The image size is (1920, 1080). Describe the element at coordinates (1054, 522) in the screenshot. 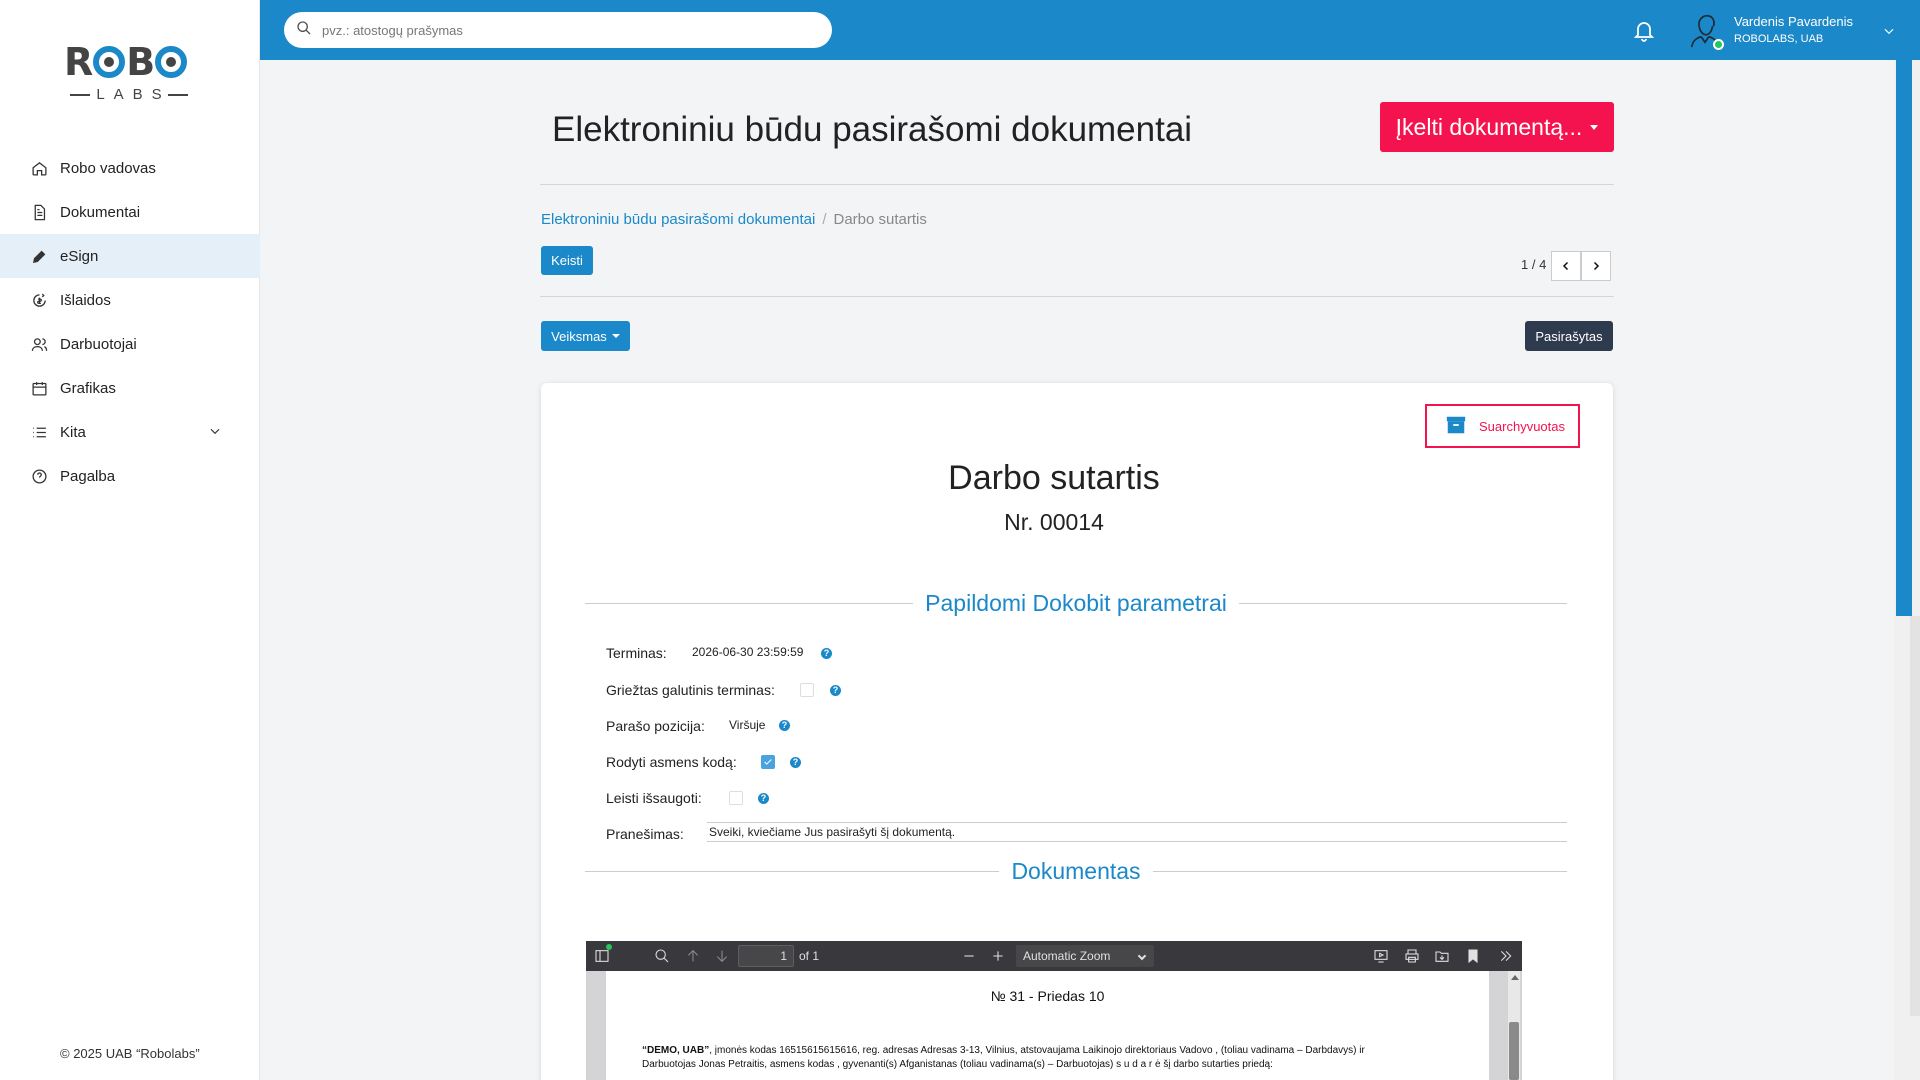

I see `document-number: Nr. 00014` at that location.